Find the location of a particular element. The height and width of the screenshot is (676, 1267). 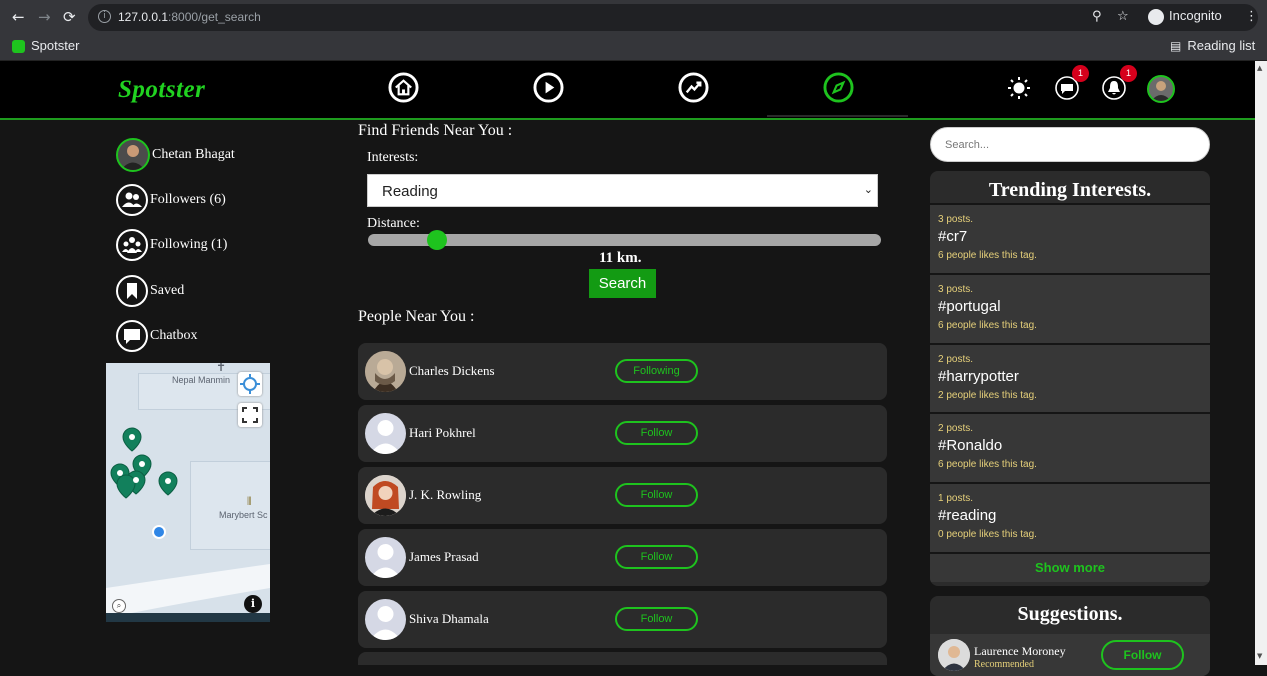

spotster-favicon is located at coordinates (18, 47).